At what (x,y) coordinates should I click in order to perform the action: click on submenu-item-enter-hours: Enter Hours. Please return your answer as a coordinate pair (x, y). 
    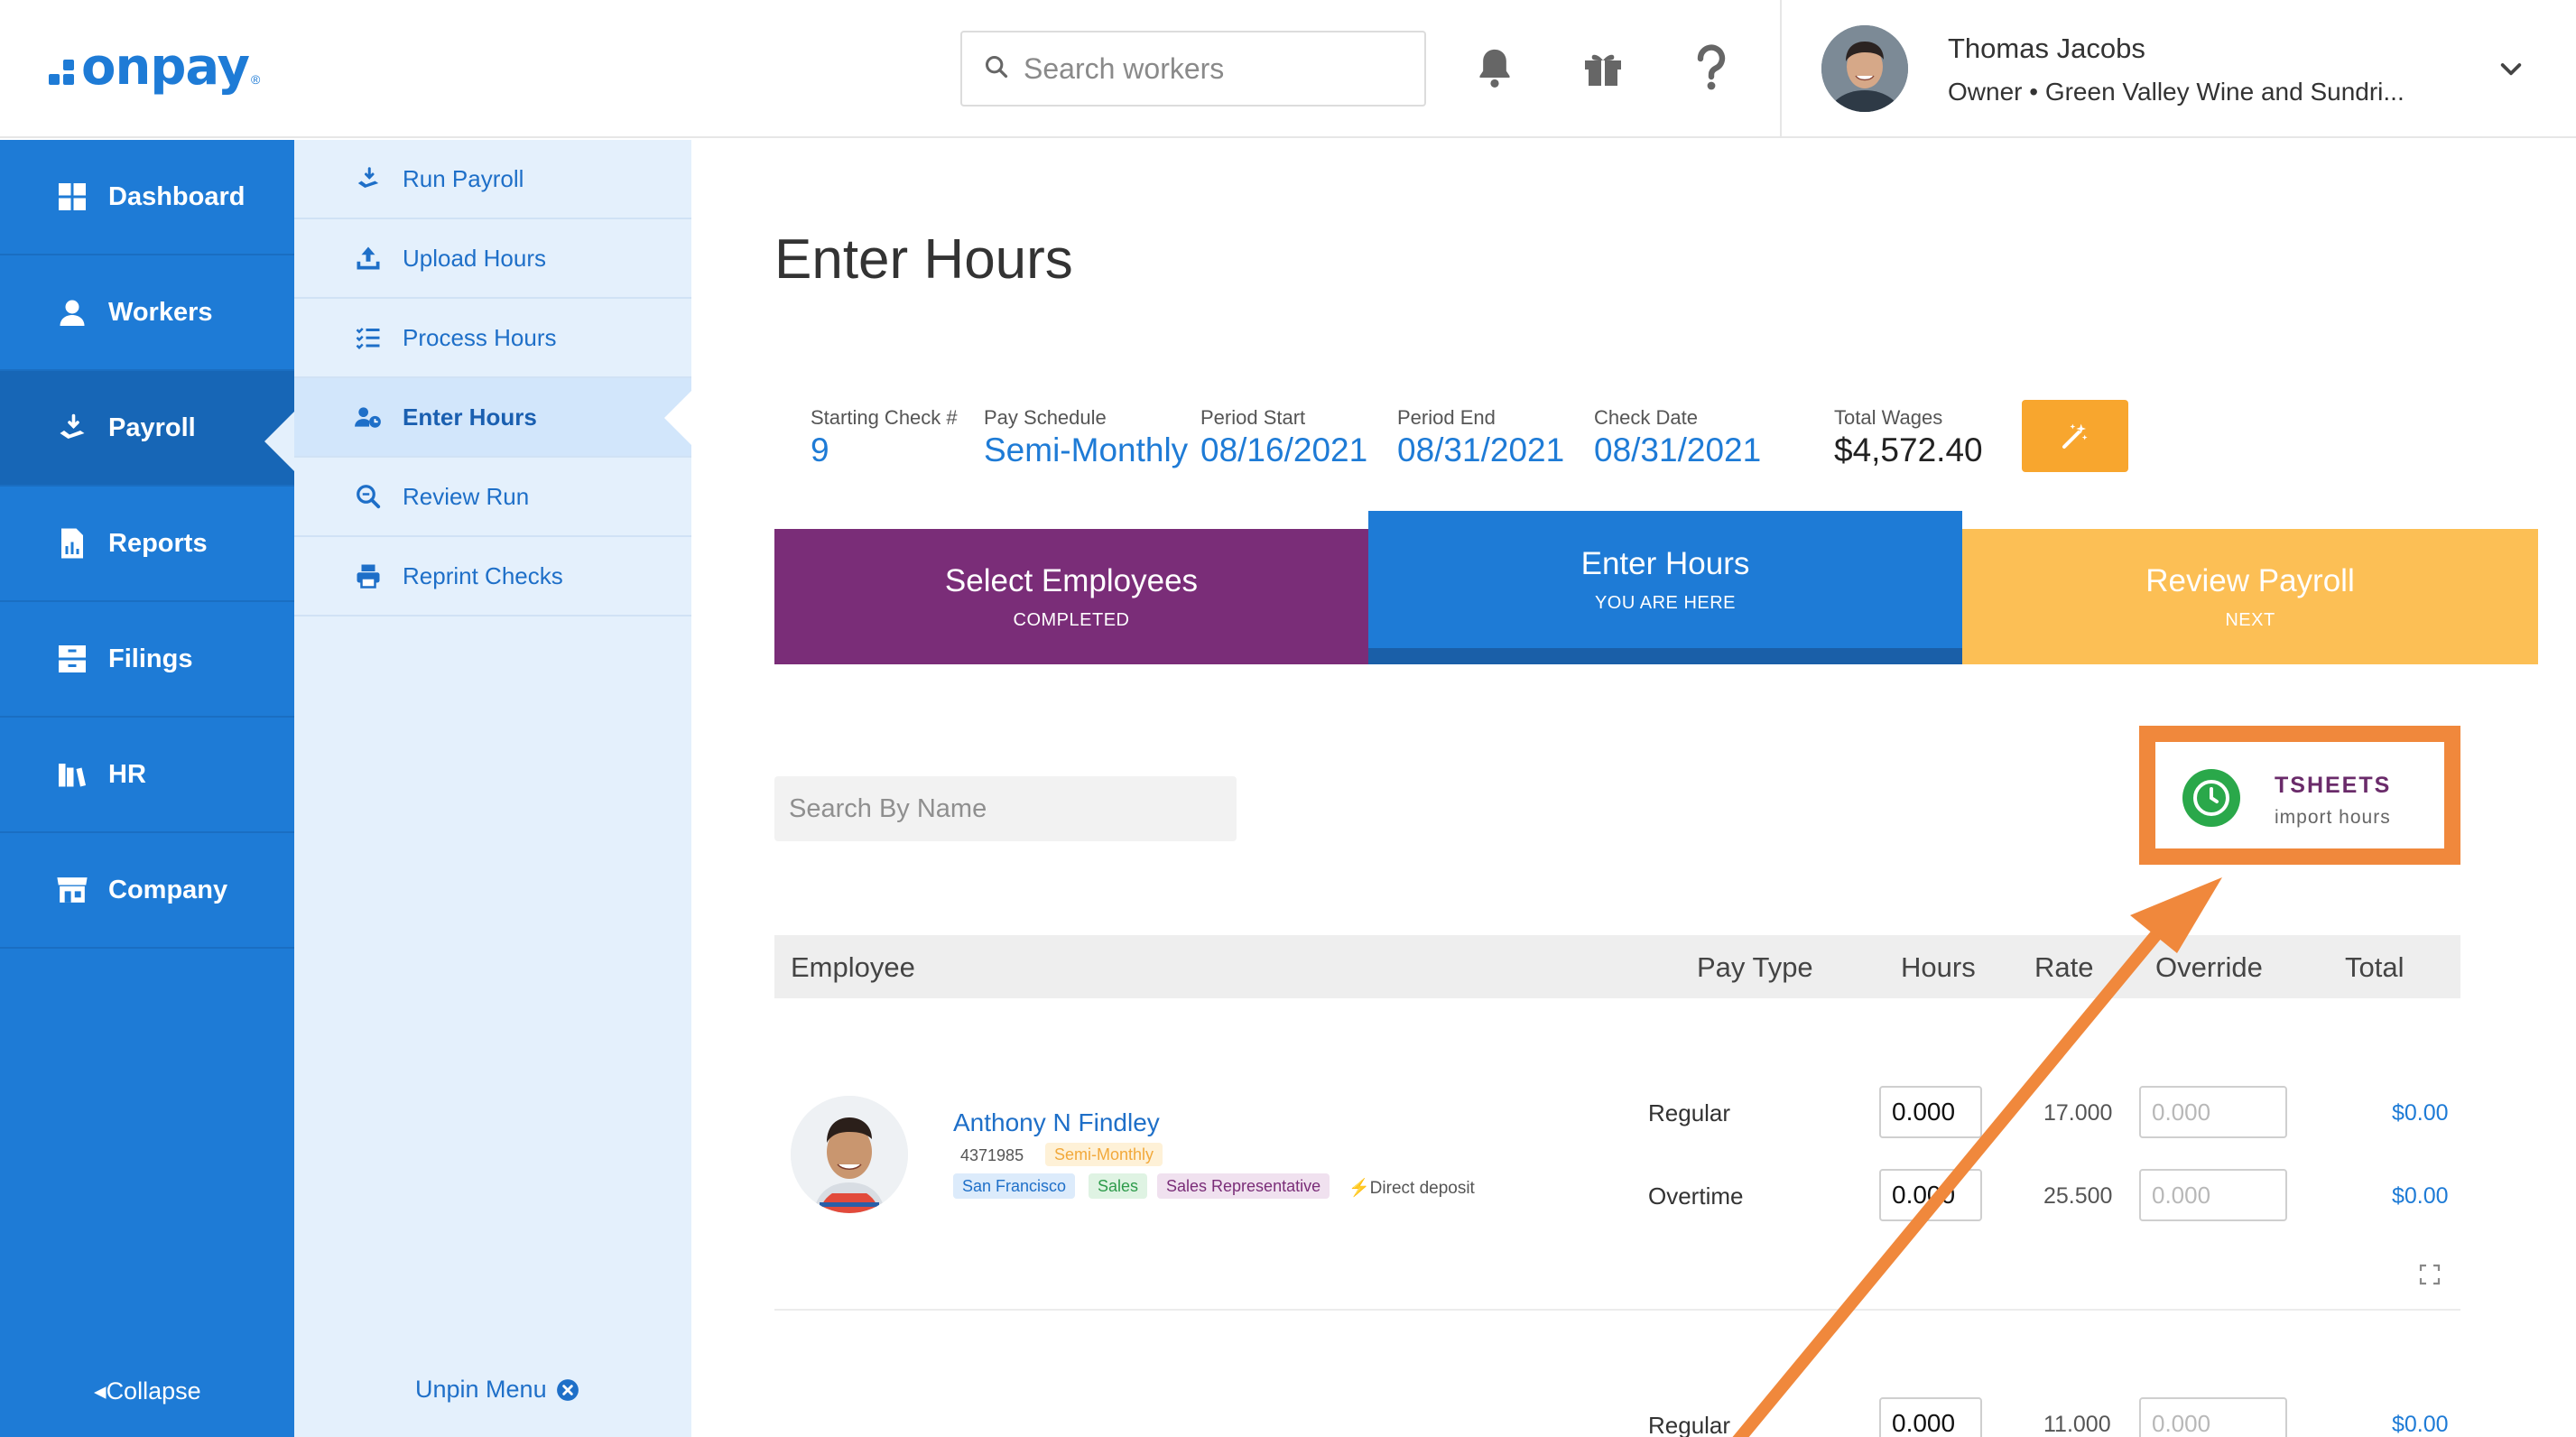
    Looking at the image, I should click on (492, 418).